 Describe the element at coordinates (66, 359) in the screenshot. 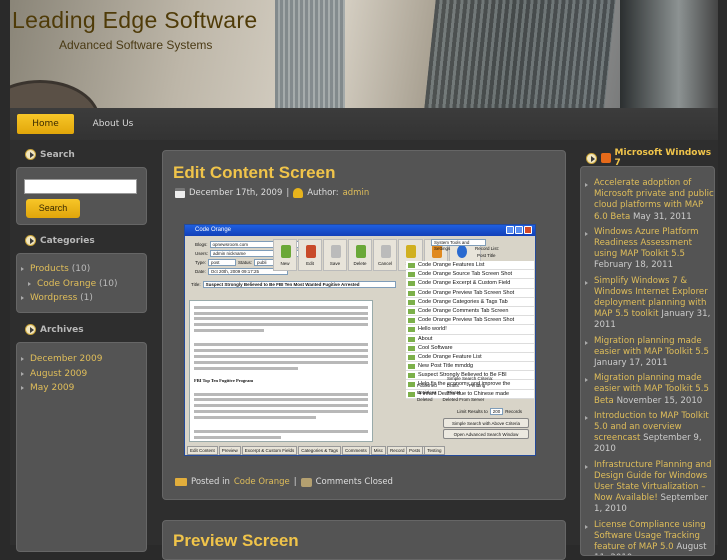

I see `archive-link: December 2009` at that location.